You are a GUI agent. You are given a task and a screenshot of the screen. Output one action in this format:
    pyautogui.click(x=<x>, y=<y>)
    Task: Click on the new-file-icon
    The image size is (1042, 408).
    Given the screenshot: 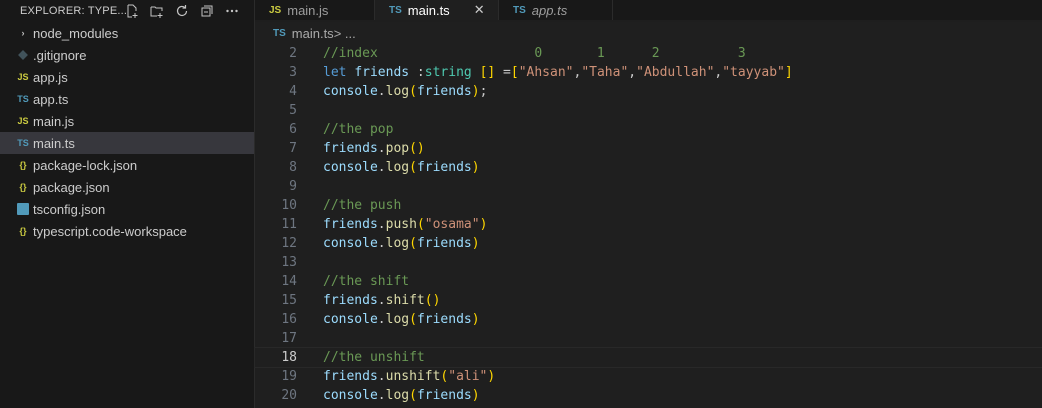 What is the action you would take?
    pyautogui.click(x=132, y=11)
    